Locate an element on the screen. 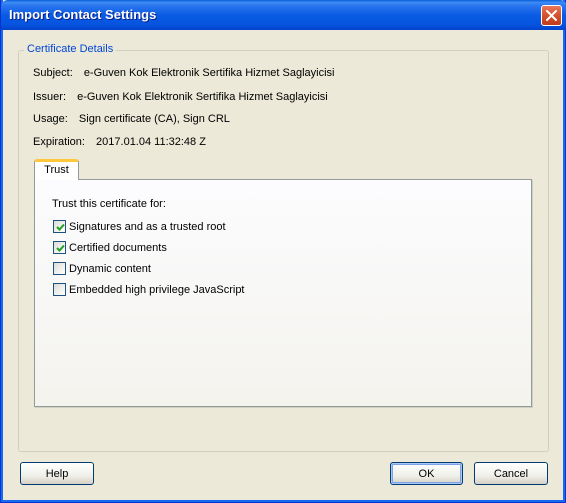 This screenshot has width=566, height=503. subject-label: Subject: is located at coordinates (53, 73).